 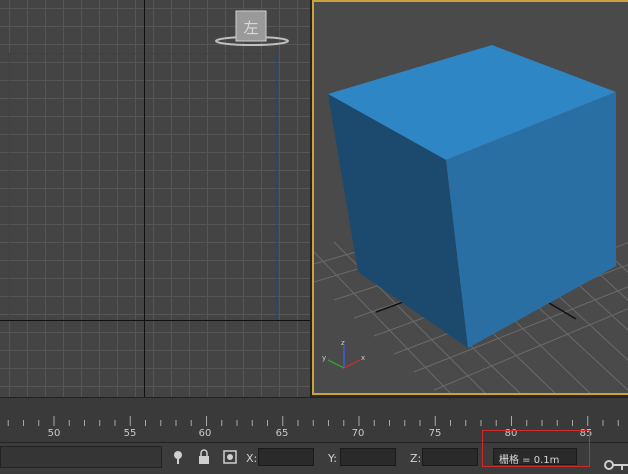 What do you see at coordinates (535, 457) in the screenshot?
I see `grid-spacing-readout: 栅格 = 0.1m` at bounding box center [535, 457].